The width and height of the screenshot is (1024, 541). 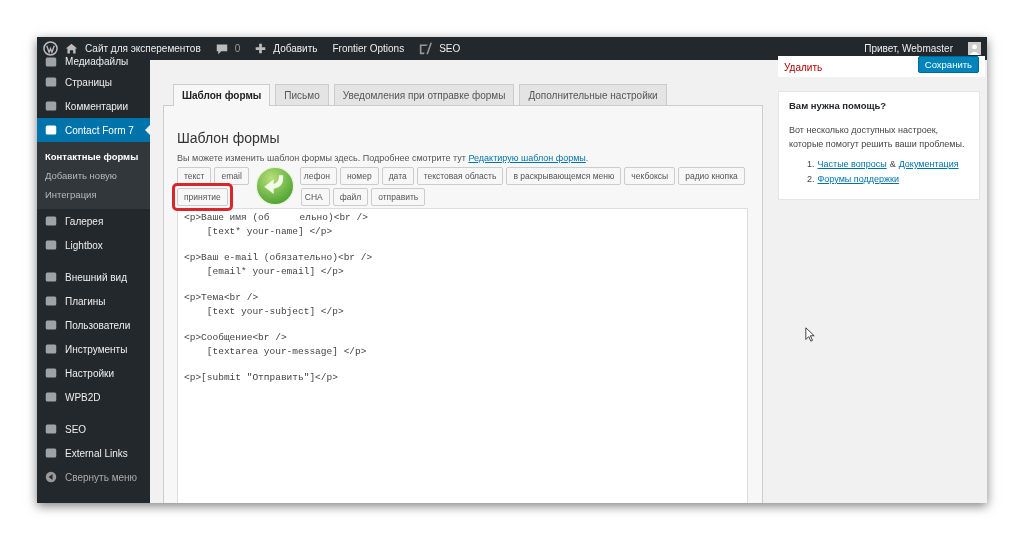 What do you see at coordinates (93, 175) in the screenshot?
I see `submenu-item: Добавить новую` at bounding box center [93, 175].